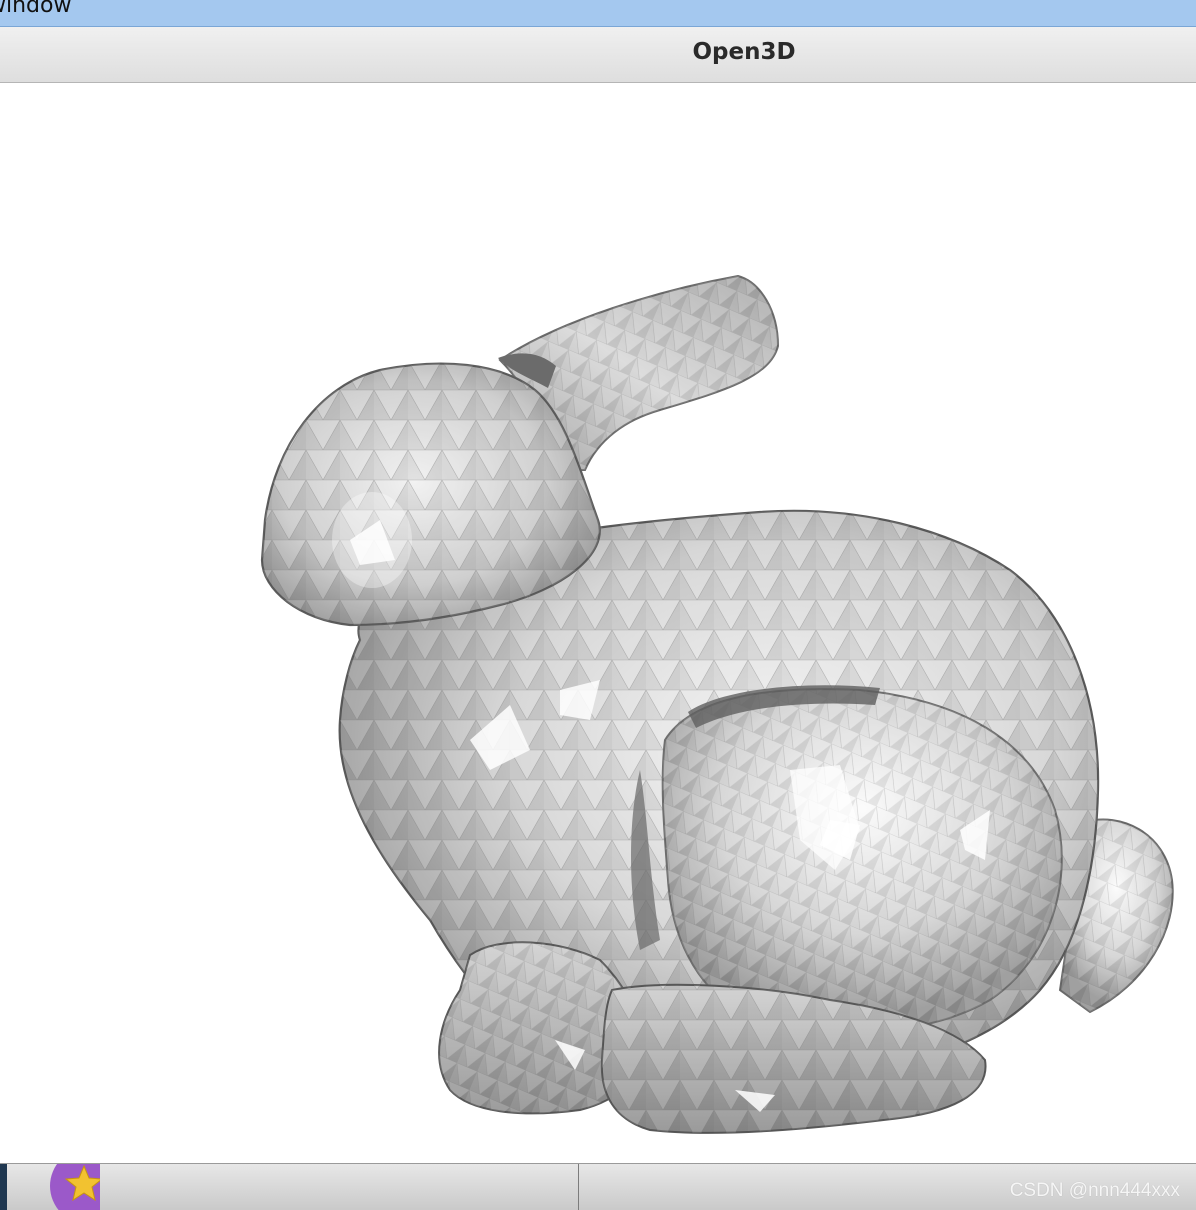 The image size is (1196, 1210). What do you see at coordinates (1094, 1190) in the screenshot?
I see `watermark: CSDN @nnn444xxx` at bounding box center [1094, 1190].